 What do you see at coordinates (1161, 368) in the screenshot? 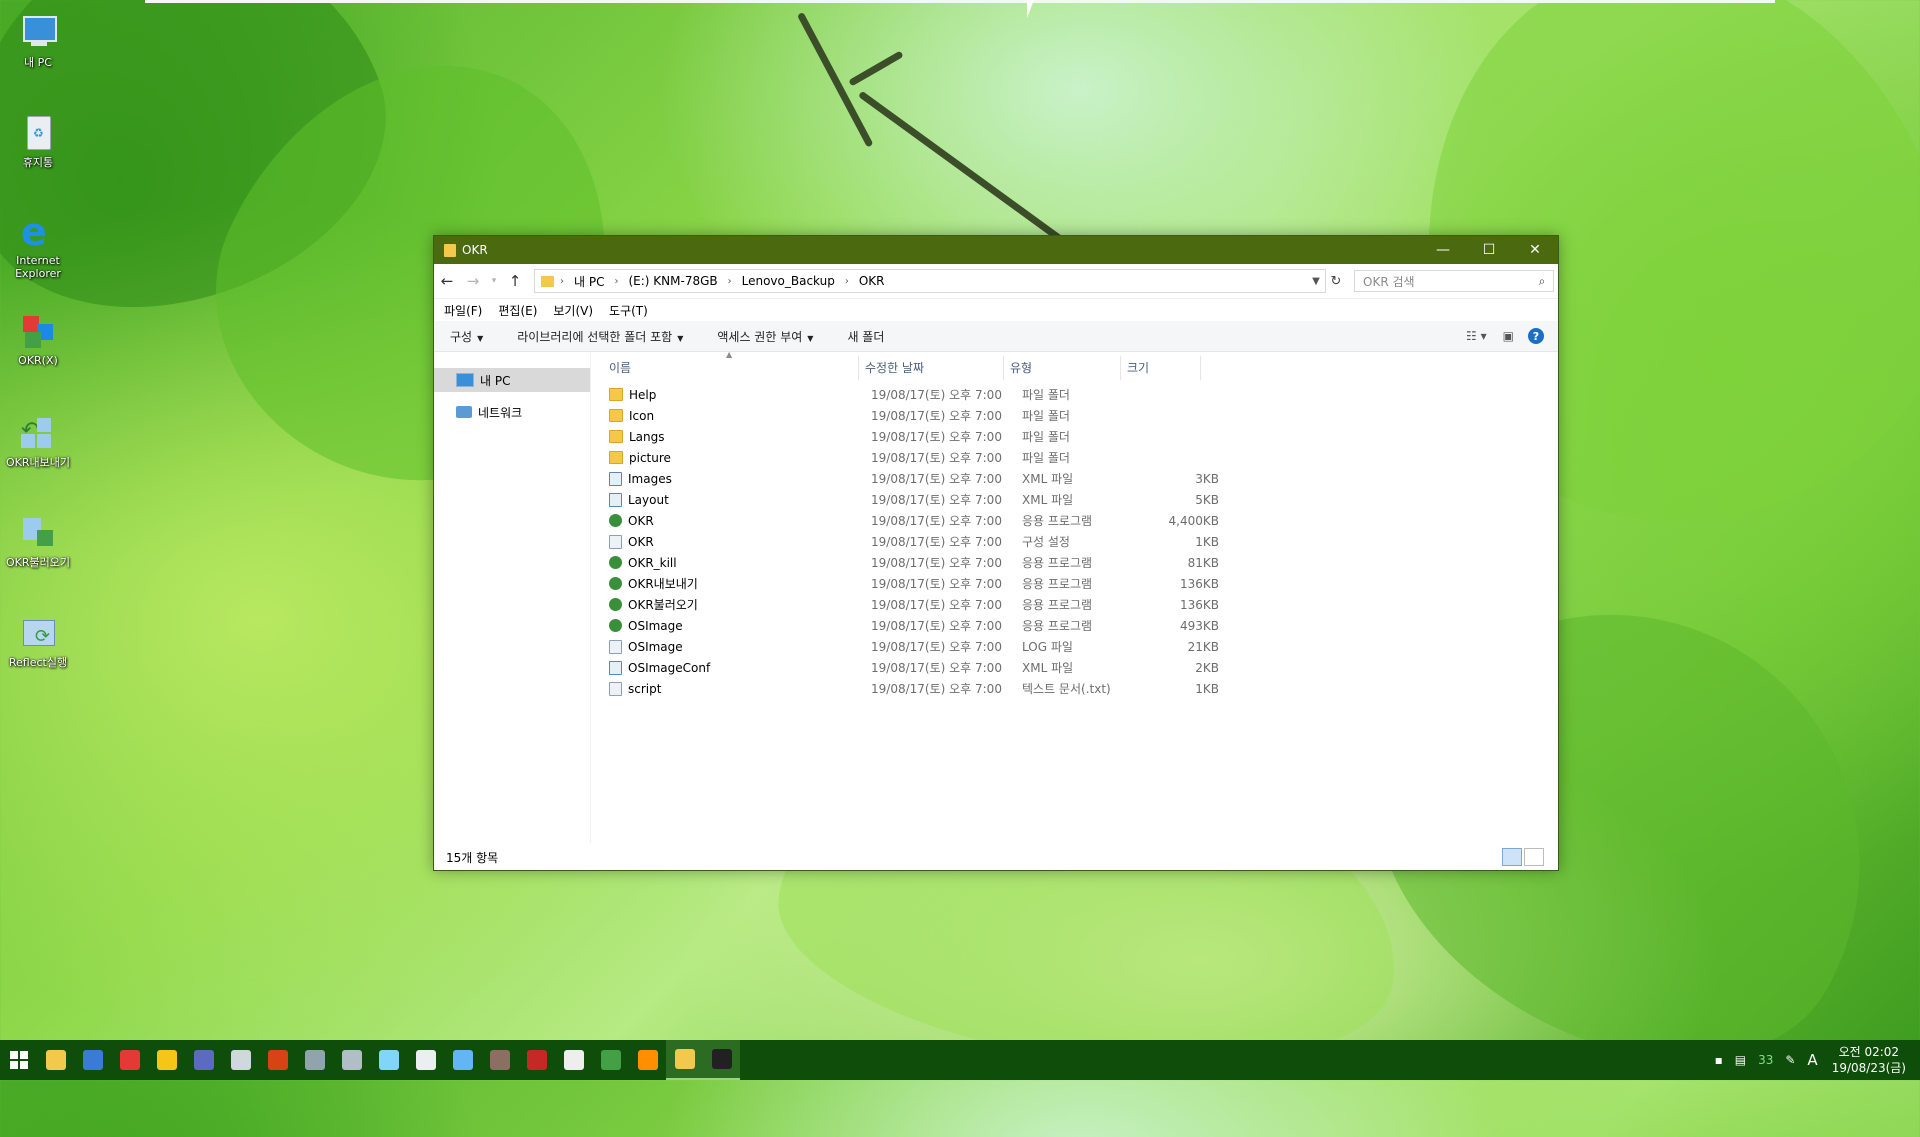
I see `column-header-size: 크기` at bounding box center [1161, 368].